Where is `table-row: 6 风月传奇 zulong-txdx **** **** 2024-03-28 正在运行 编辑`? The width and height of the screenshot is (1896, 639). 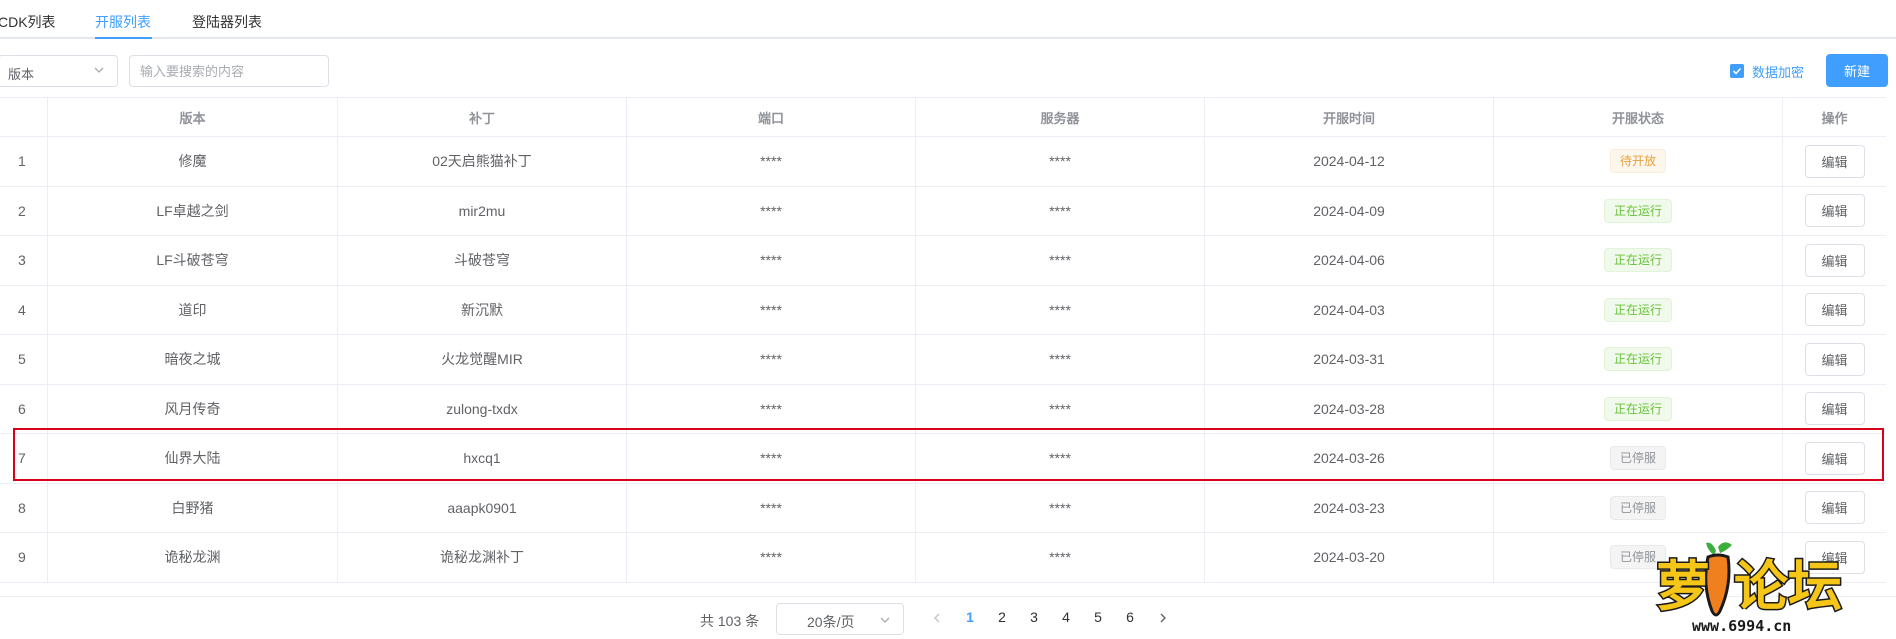 table-row: 6 风月传奇 zulong-txdx **** **** 2024-03-28 正在运行 编辑 is located at coordinates (943, 409).